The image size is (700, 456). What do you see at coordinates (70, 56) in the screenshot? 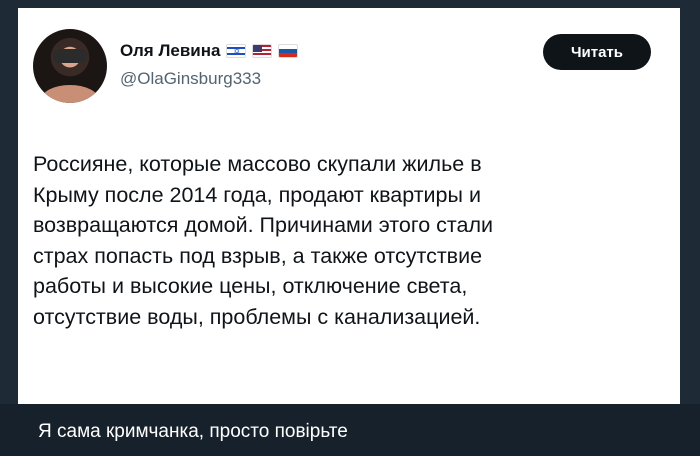
I see `sunglasses-shape` at bounding box center [70, 56].